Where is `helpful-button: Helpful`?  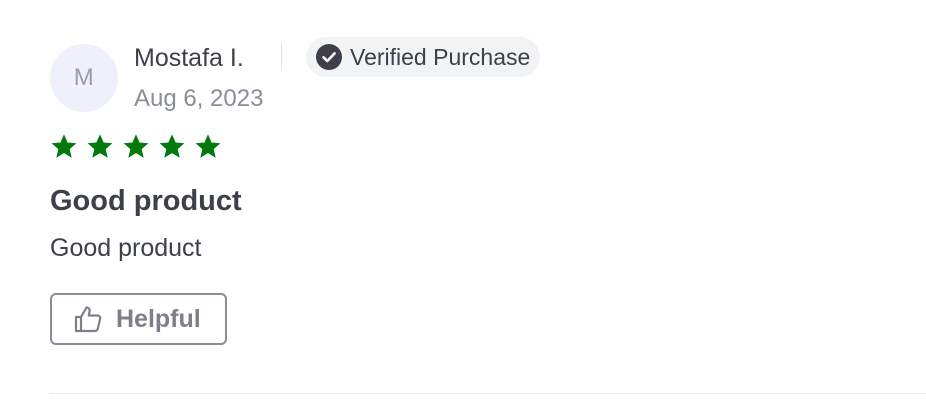 helpful-button: Helpful is located at coordinates (138, 319).